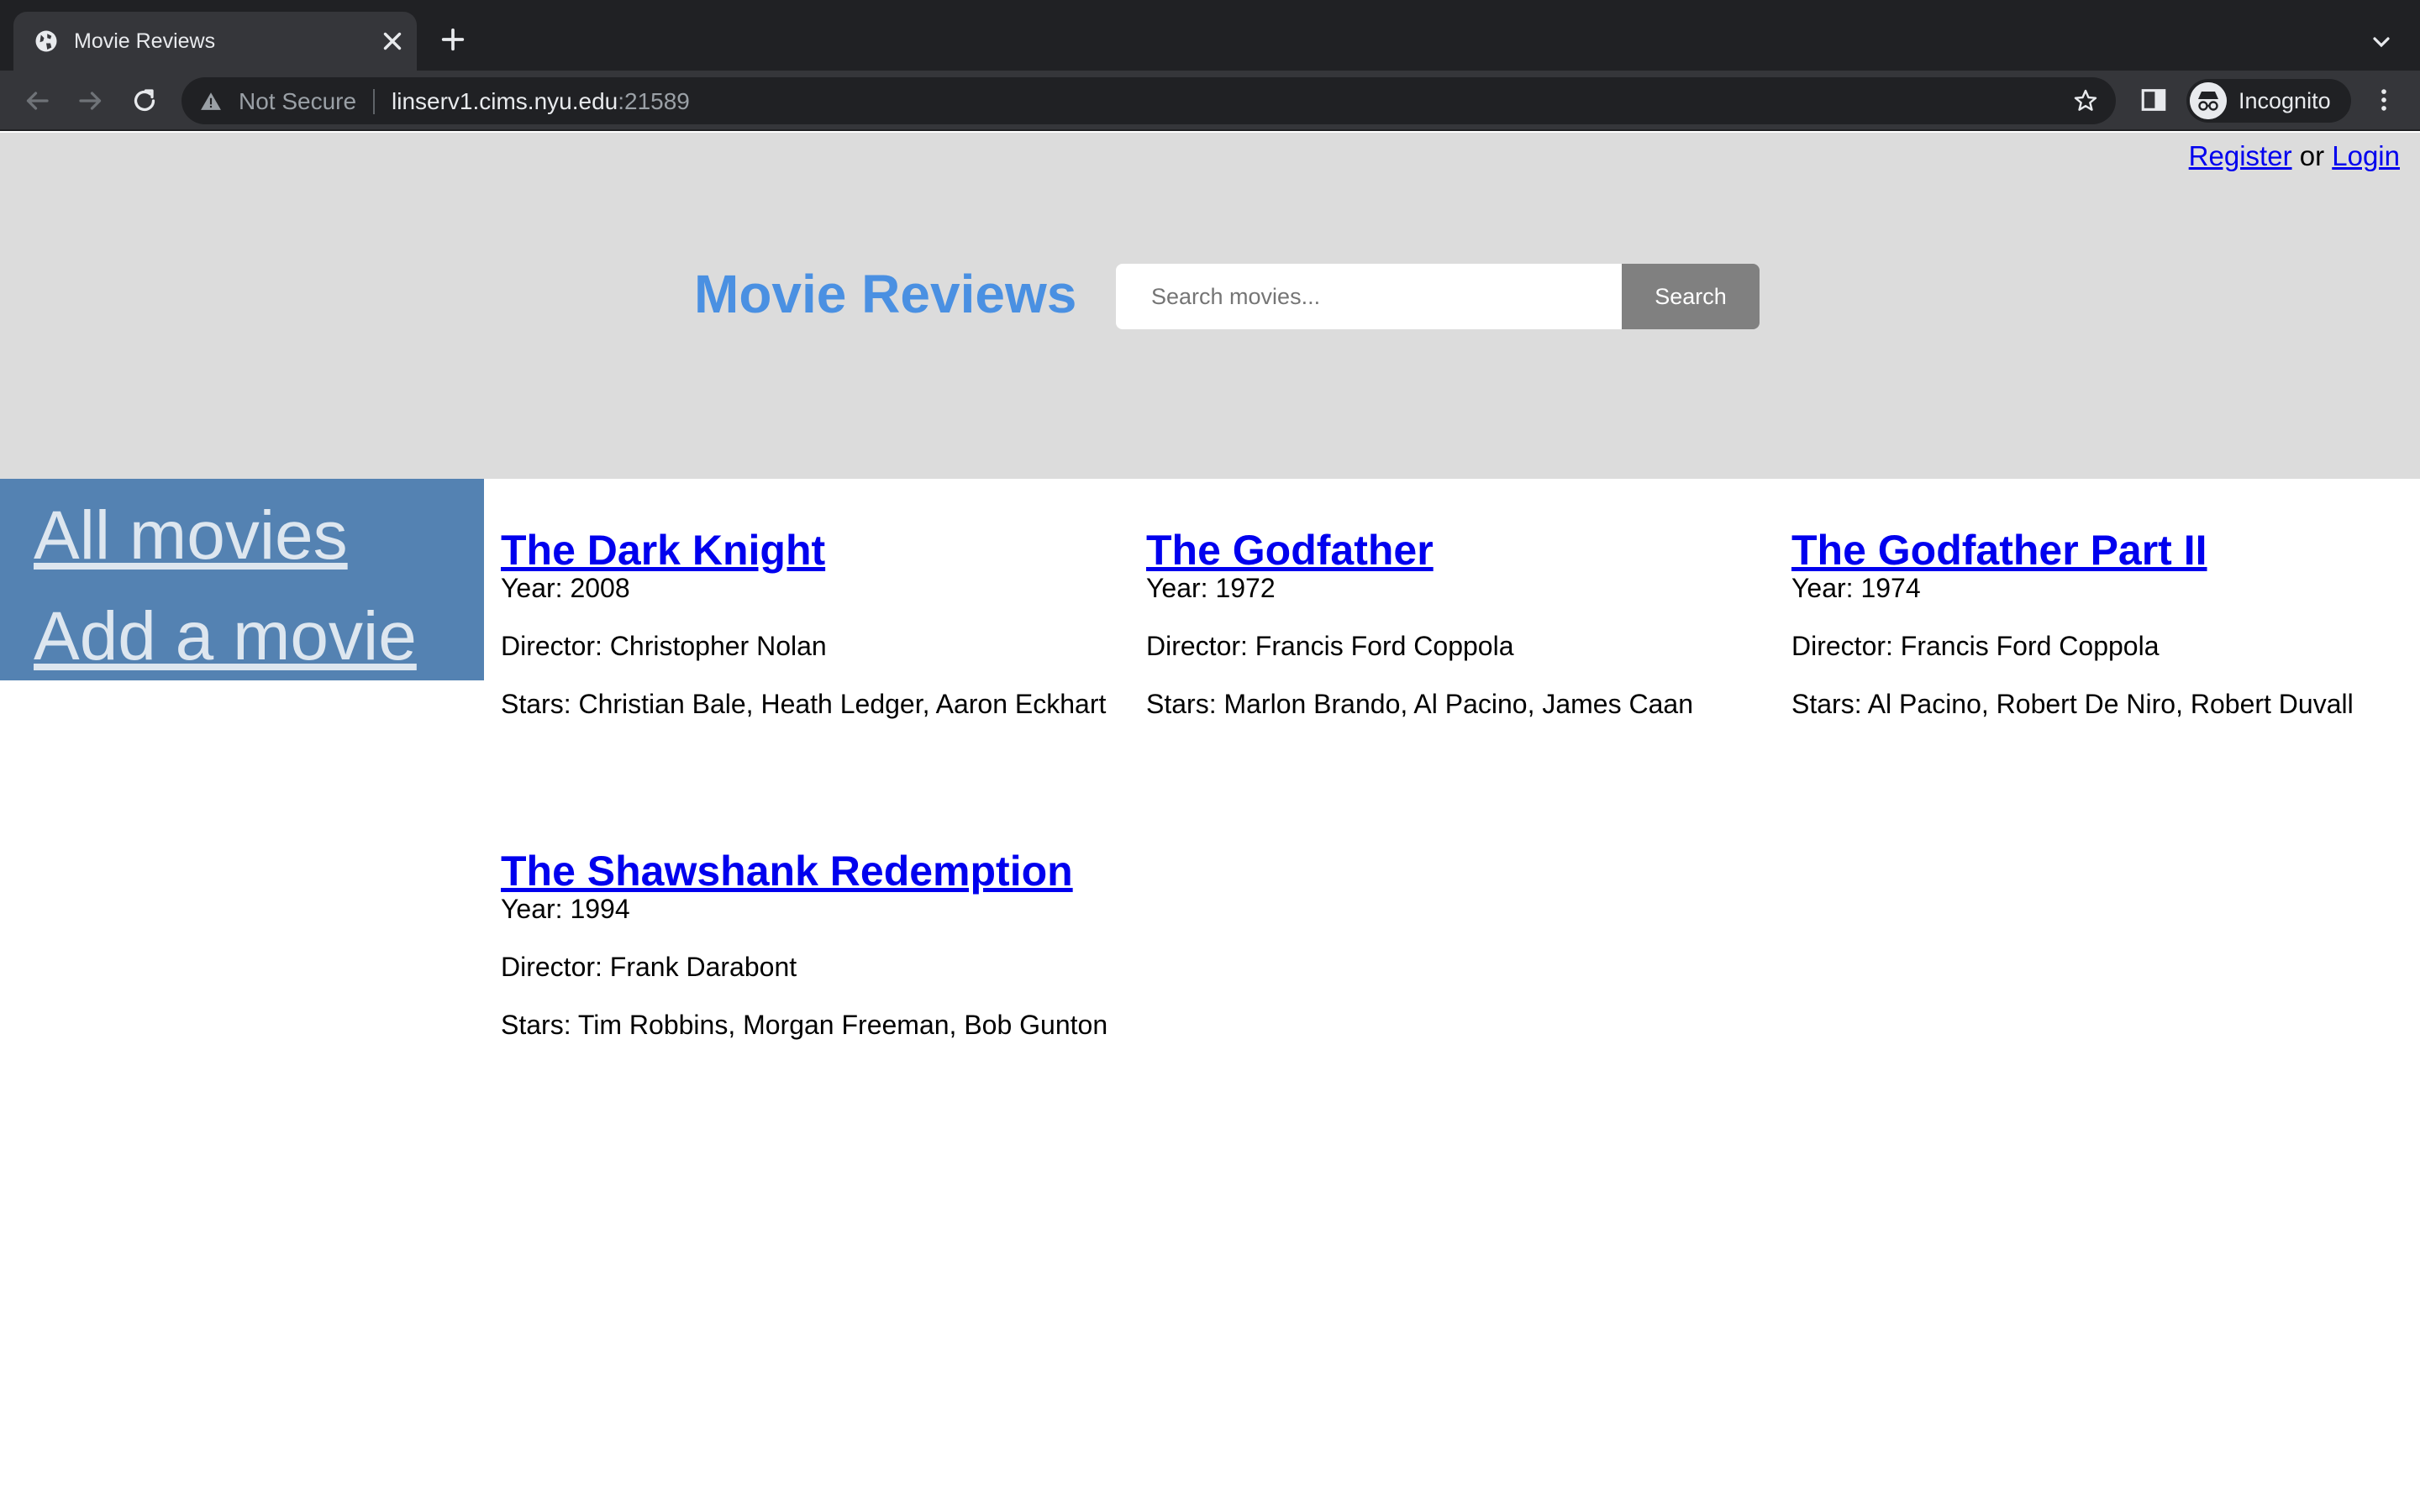 This screenshot has width=2420, height=1512. Describe the element at coordinates (1369, 296) in the screenshot. I see `search-input` at that location.